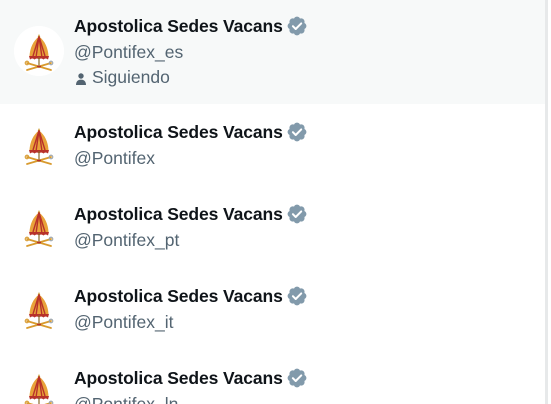 The image size is (551, 404). I want to click on account-row: Apostolica Sedes Vacans @Pontifex_ln, so click(274, 377).